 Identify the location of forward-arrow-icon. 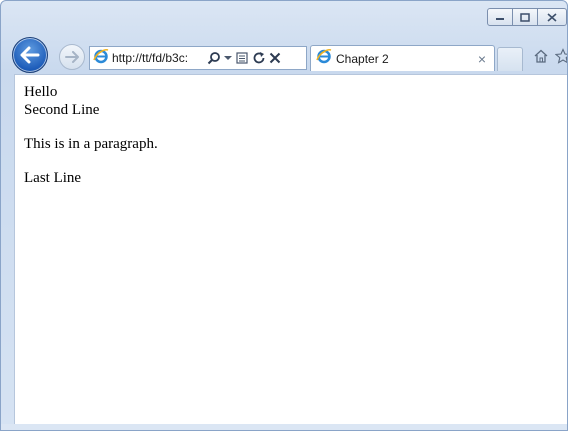
(72, 57).